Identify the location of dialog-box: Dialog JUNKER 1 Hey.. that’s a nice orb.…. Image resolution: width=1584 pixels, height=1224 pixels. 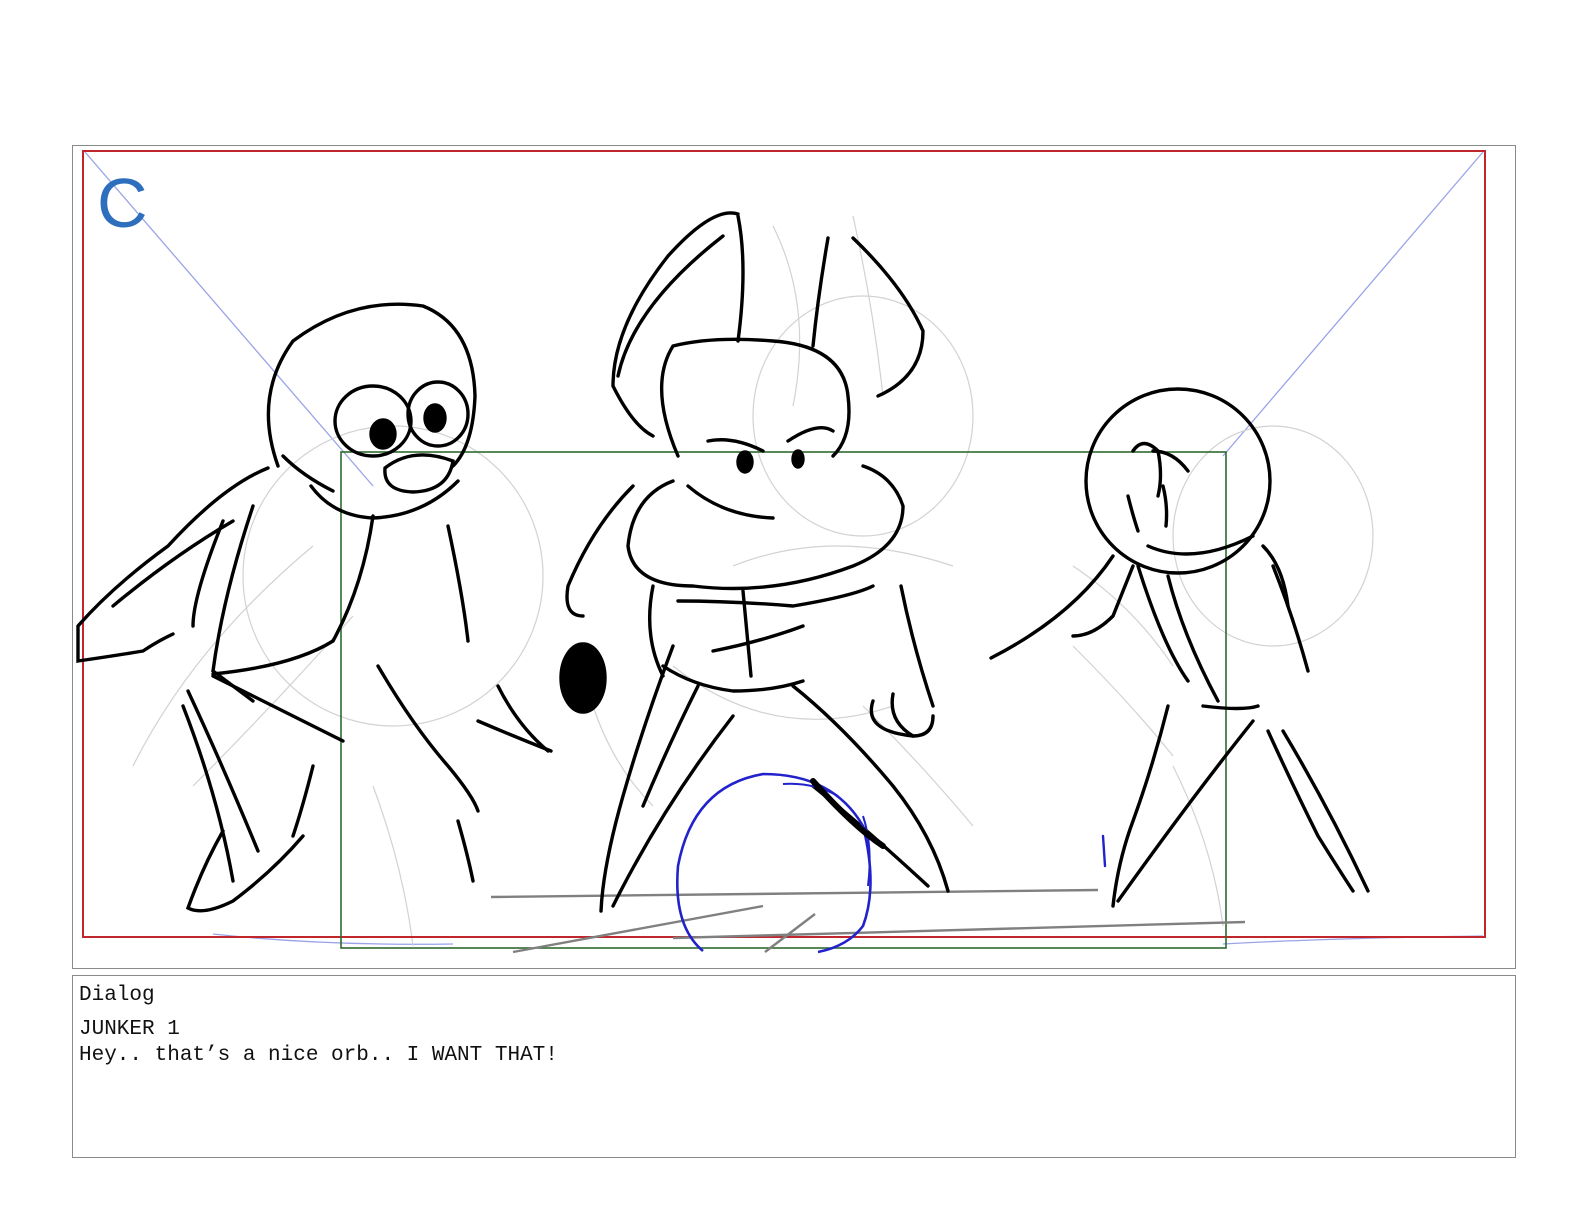
(794, 1066).